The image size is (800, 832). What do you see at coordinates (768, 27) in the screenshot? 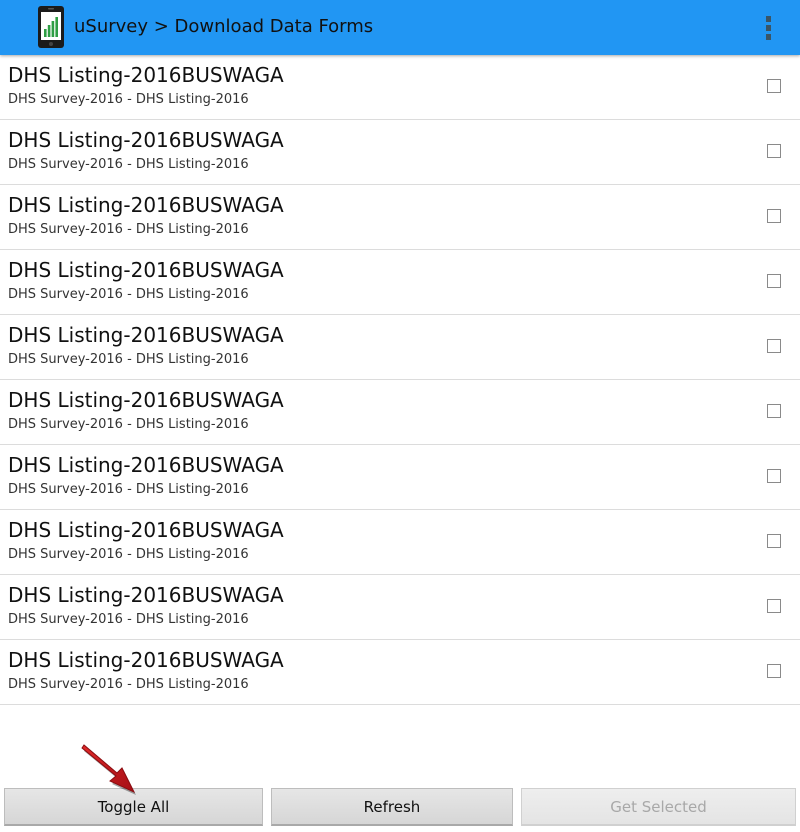
I see `overflow-menu-icon` at bounding box center [768, 27].